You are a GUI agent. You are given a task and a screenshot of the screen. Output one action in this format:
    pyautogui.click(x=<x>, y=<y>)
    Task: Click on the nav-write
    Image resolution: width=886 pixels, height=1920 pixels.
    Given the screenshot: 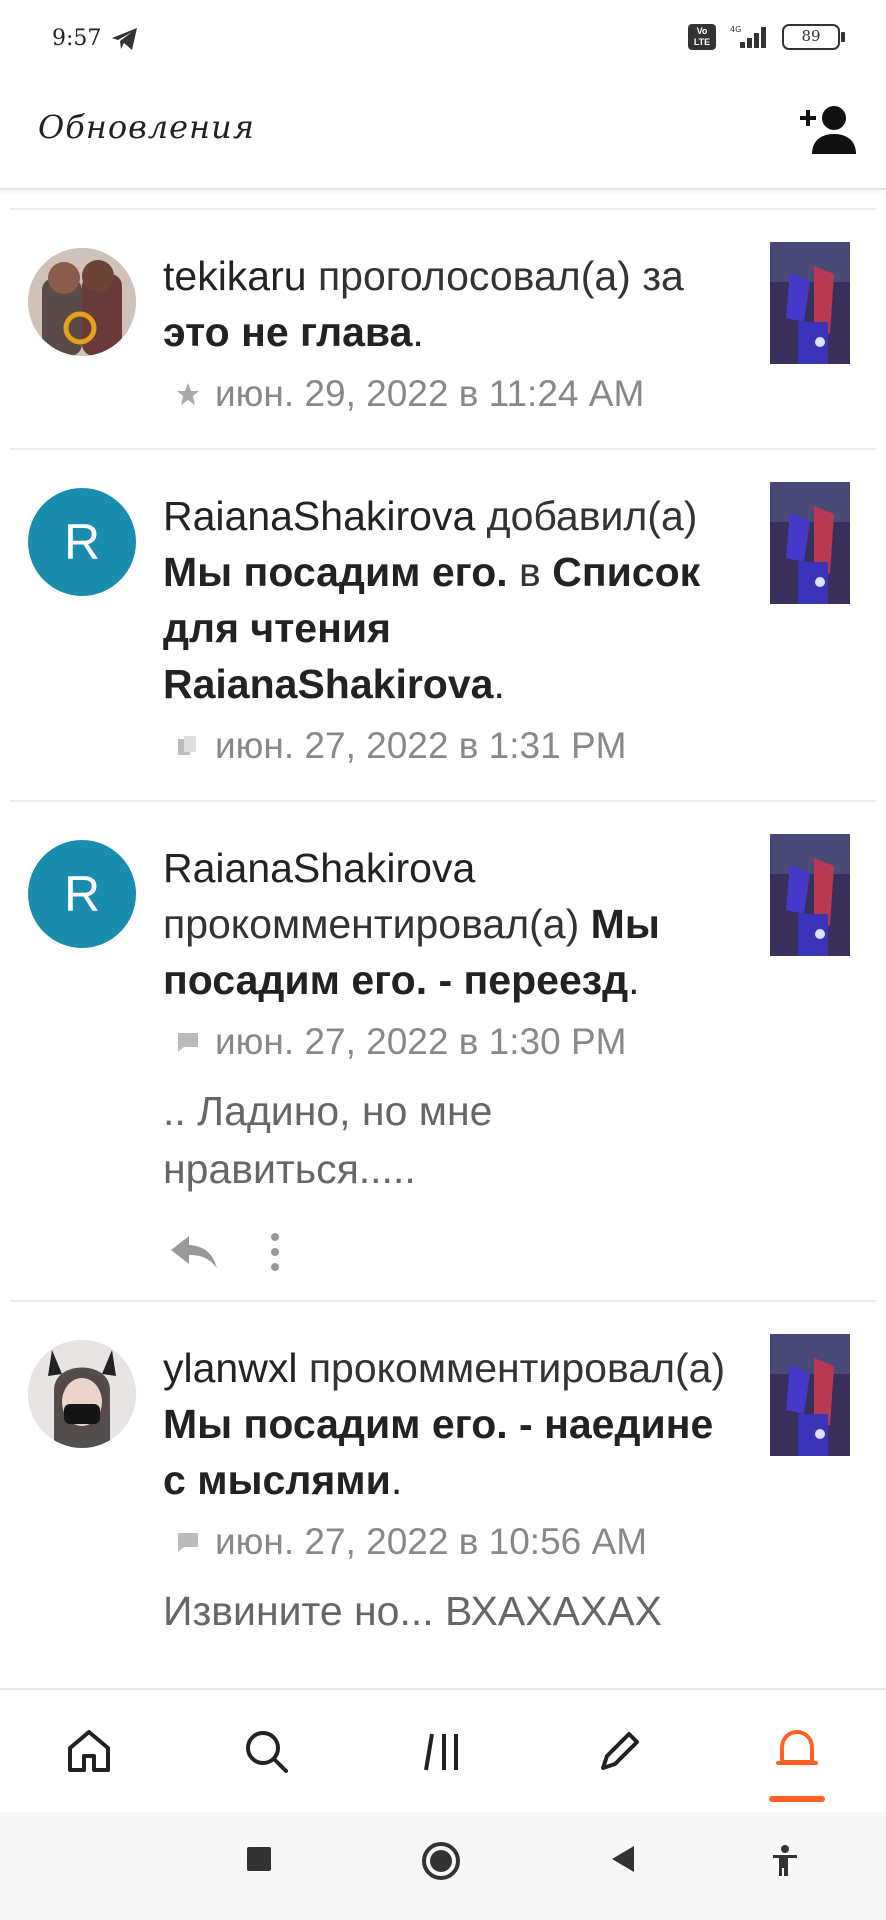 What is the action you would take?
    pyautogui.click(x=620, y=1751)
    